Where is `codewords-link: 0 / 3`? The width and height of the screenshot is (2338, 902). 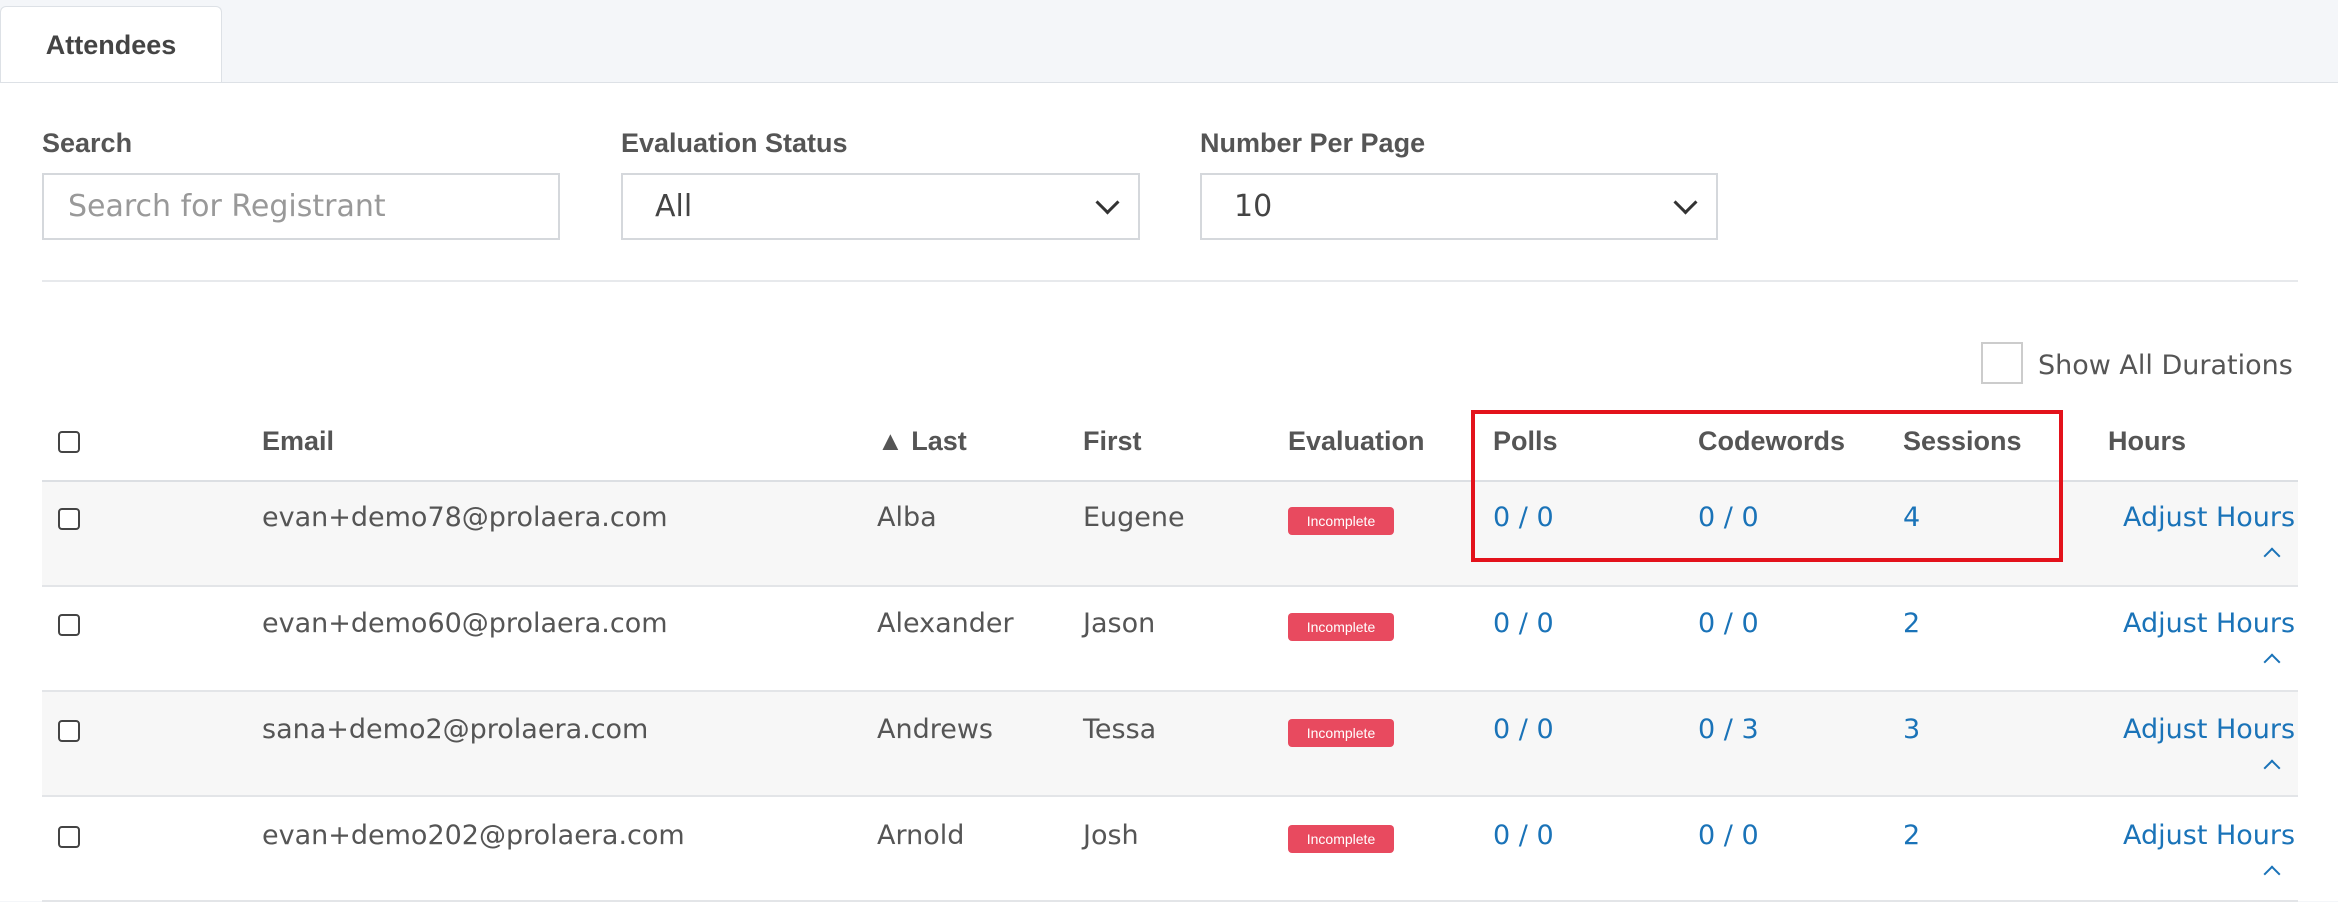
codewords-link: 0 / 3 is located at coordinates (1728, 729).